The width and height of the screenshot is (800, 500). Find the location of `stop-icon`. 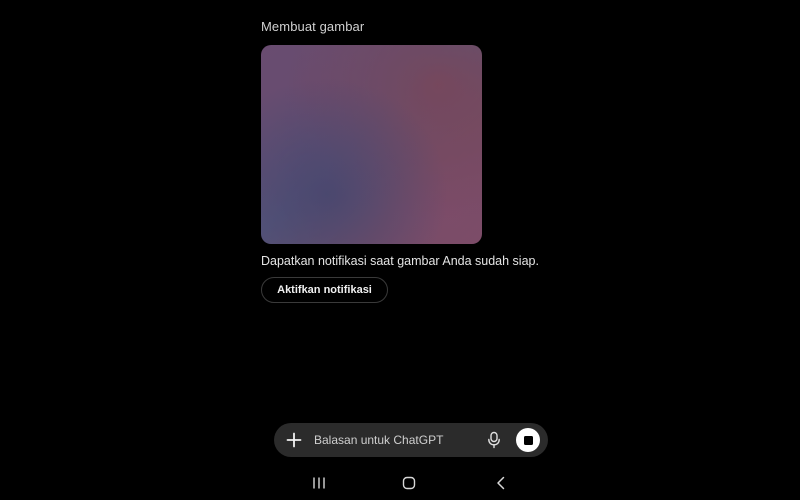

stop-icon is located at coordinates (528, 440).